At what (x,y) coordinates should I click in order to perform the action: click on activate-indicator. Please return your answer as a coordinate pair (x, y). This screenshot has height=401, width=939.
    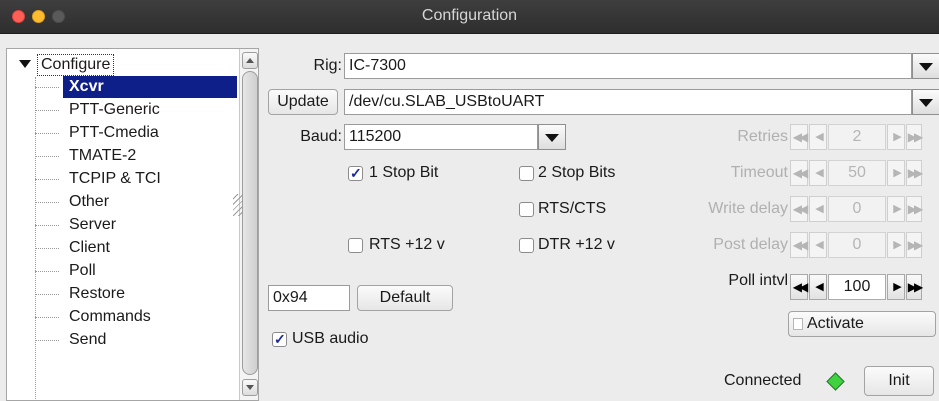
    Looking at the image, I should click on (798, 324).